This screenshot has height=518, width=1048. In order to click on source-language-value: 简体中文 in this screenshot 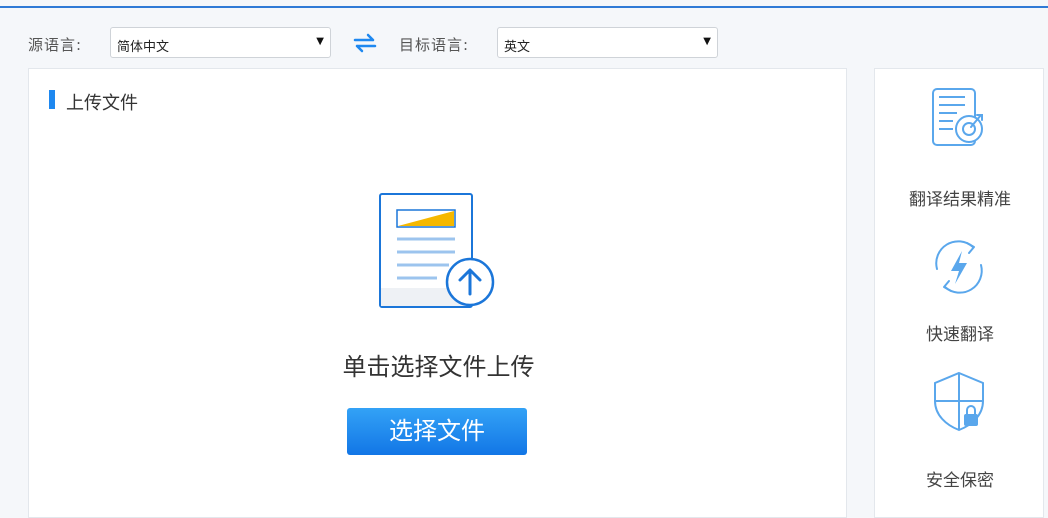, I will do `click(143, 47)`.